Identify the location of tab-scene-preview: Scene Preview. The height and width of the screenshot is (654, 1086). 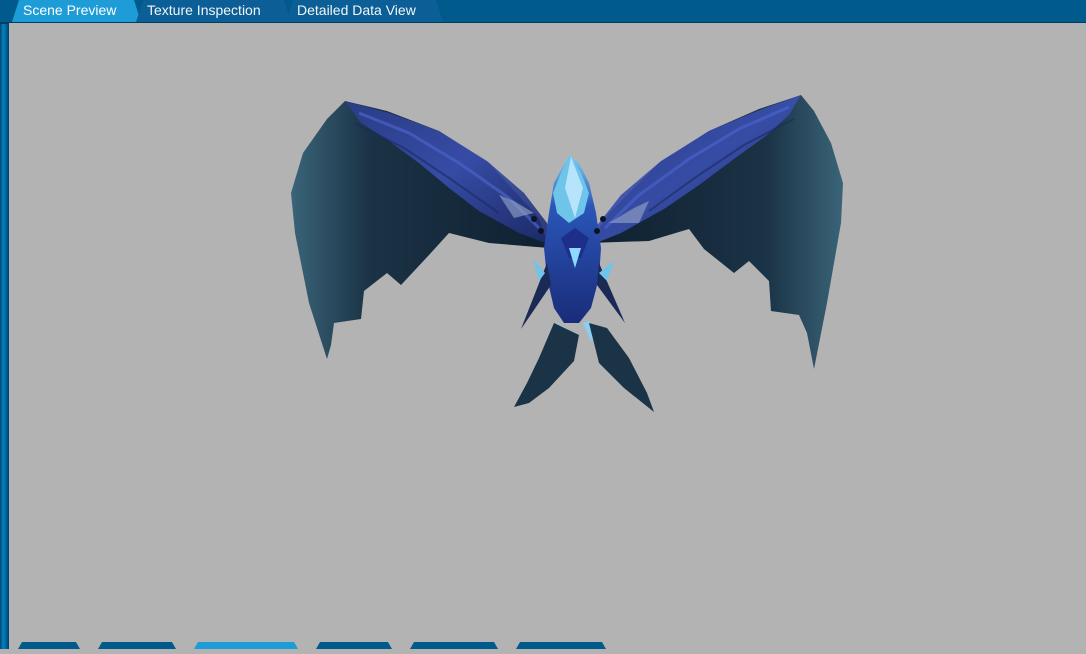
(76, 11).